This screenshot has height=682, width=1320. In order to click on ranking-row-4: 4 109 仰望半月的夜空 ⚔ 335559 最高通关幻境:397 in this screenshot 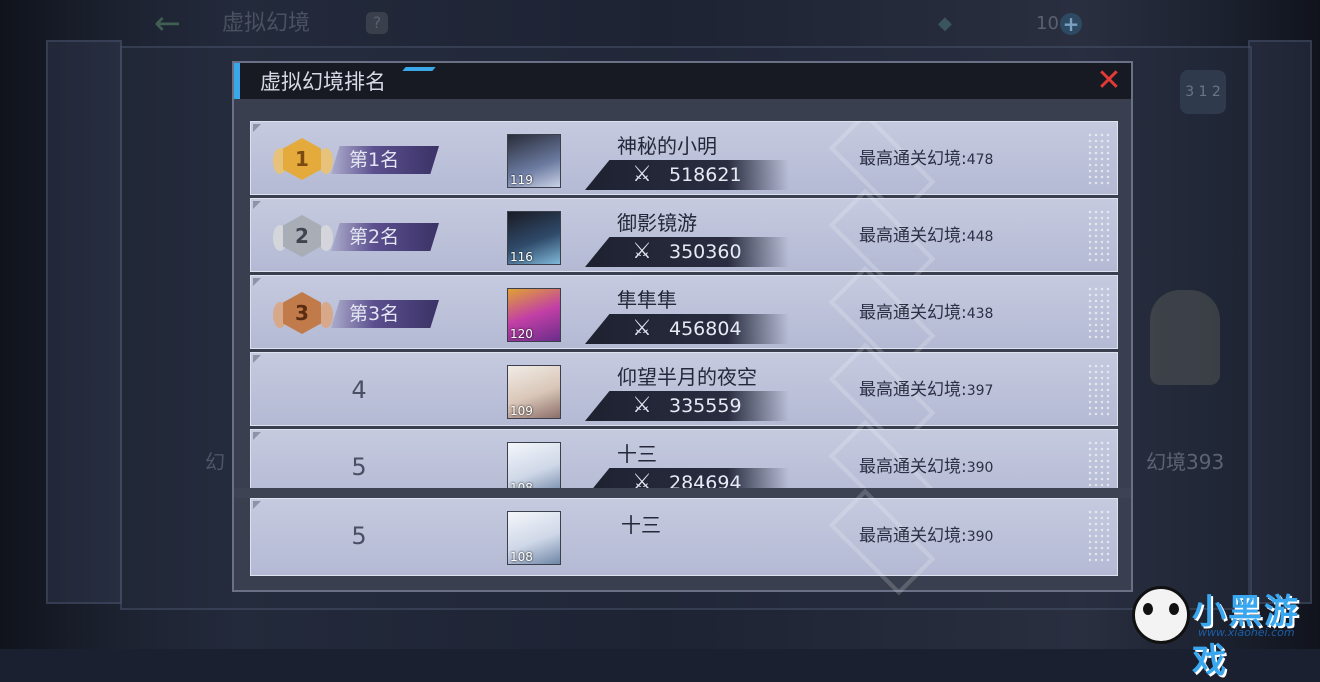, I will do `click(684, 396)`.